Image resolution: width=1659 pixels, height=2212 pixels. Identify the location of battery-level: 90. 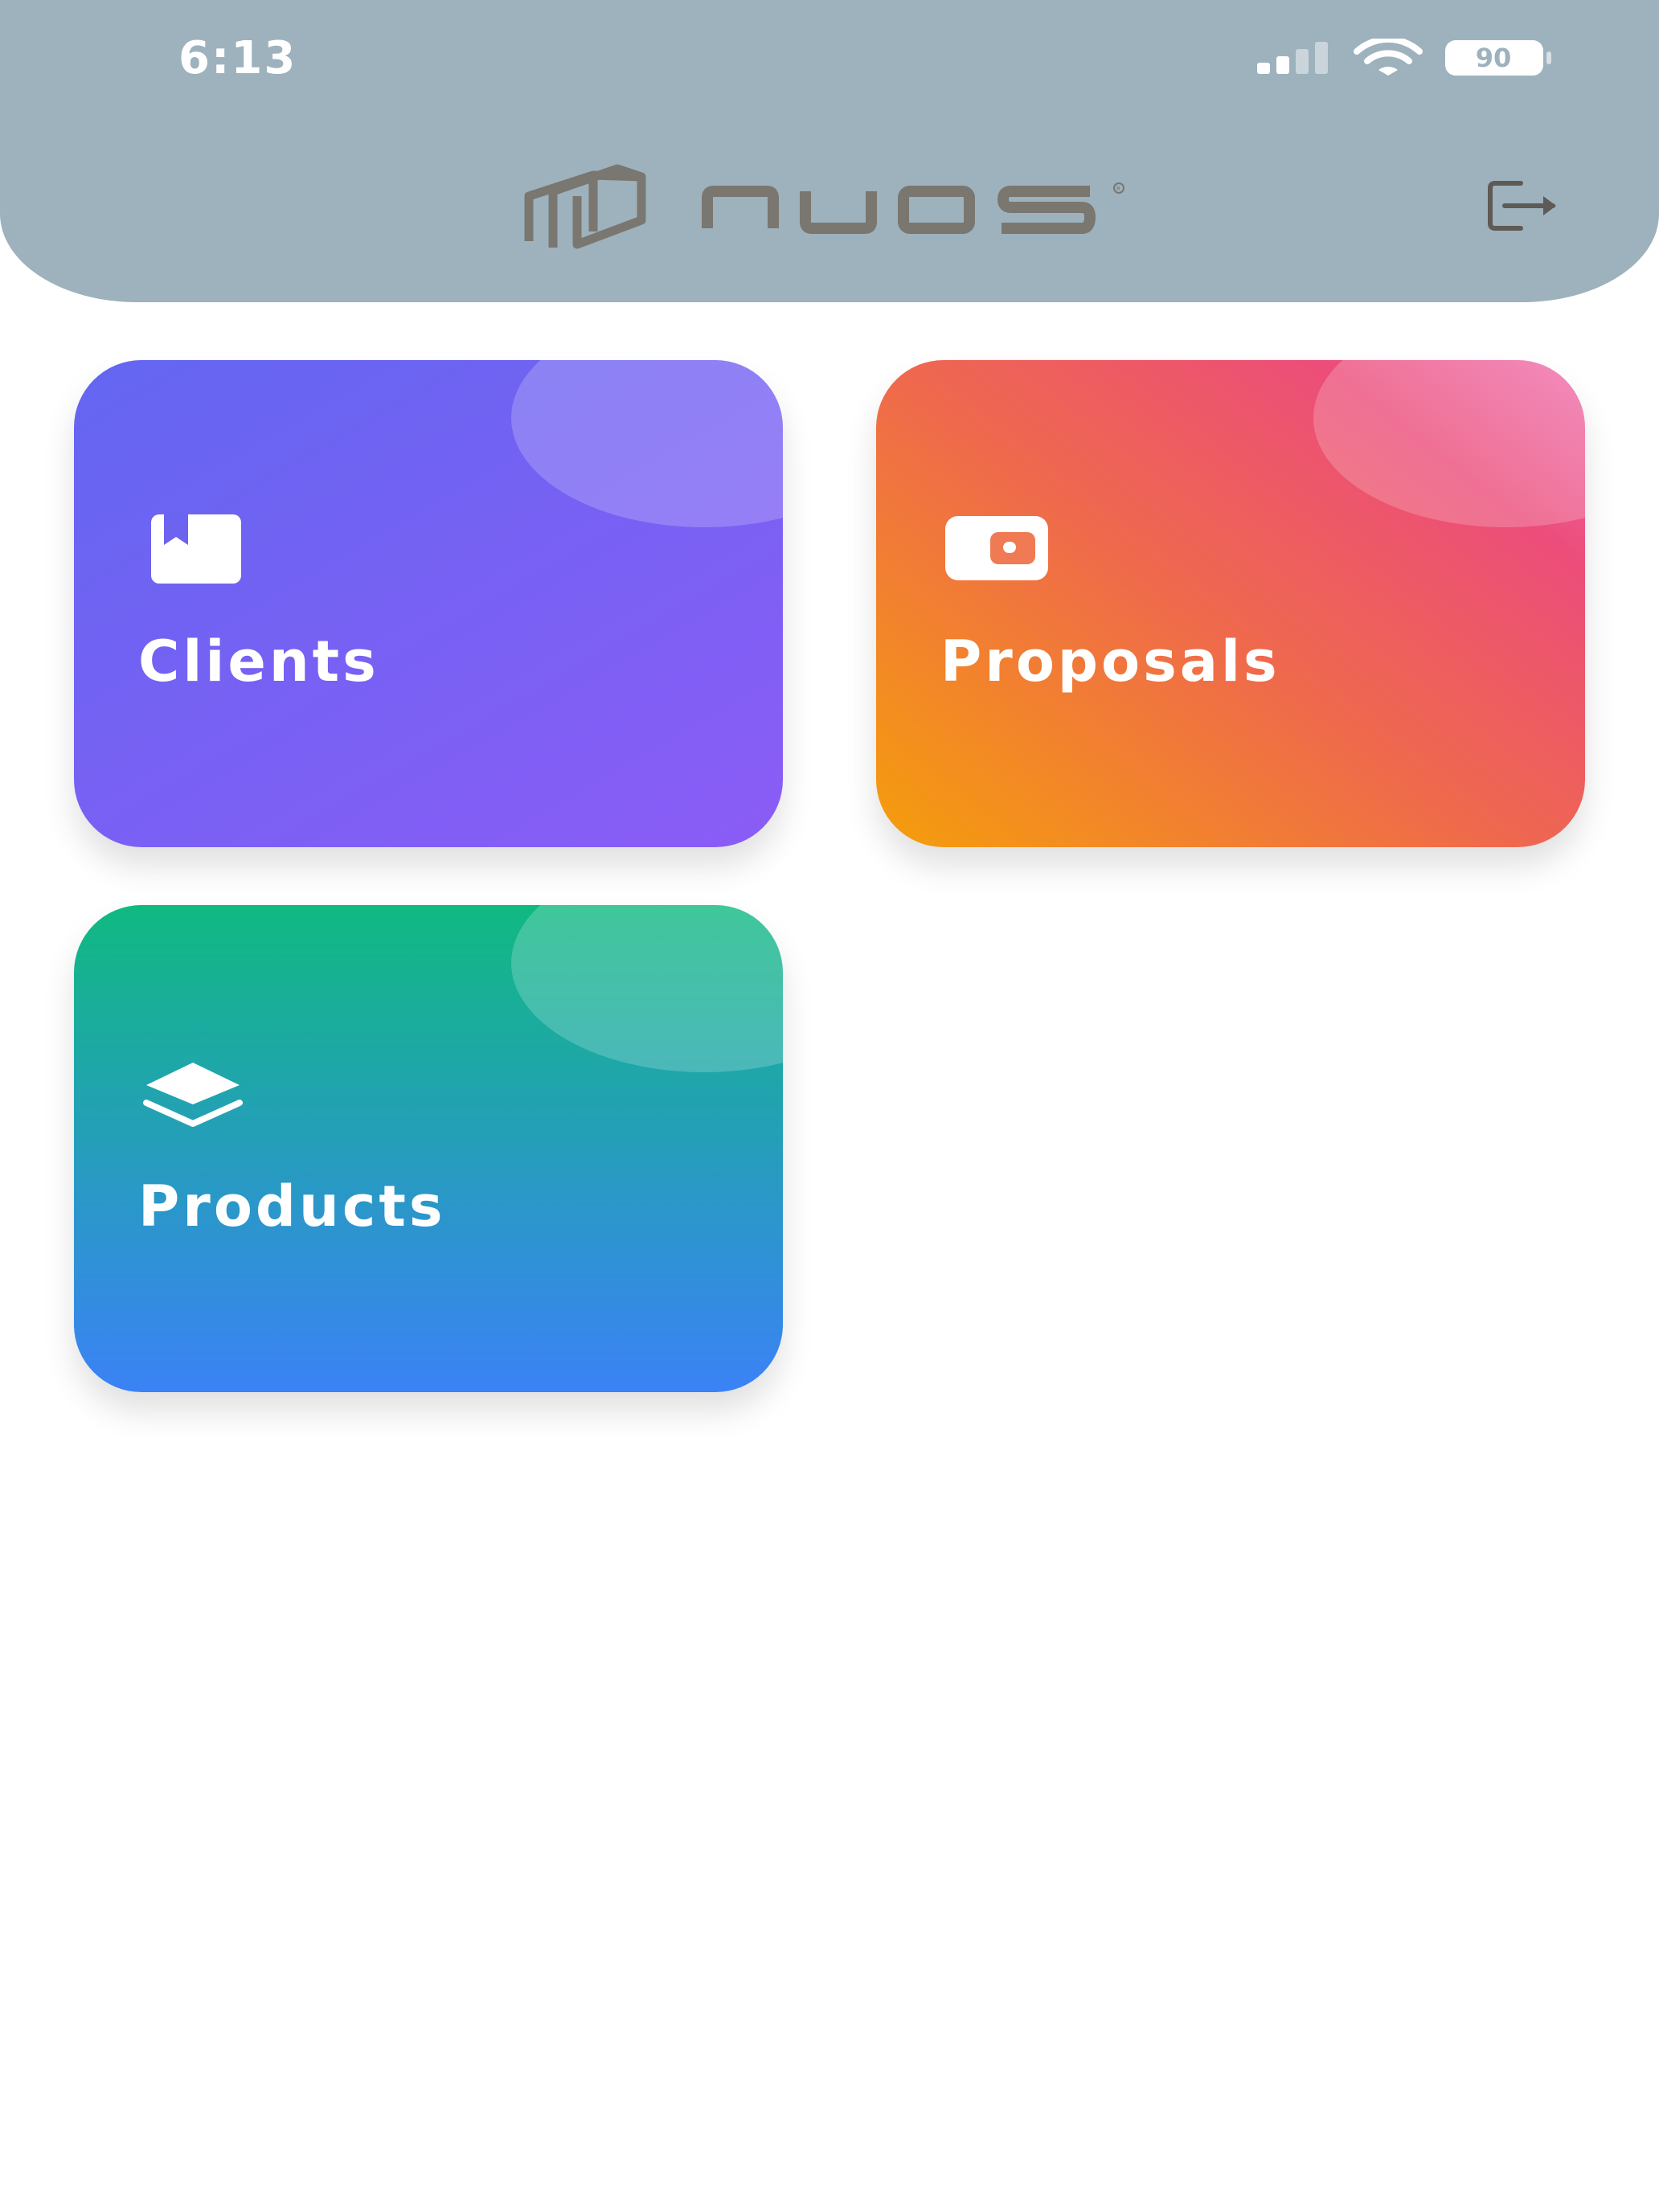
(1493, 58).